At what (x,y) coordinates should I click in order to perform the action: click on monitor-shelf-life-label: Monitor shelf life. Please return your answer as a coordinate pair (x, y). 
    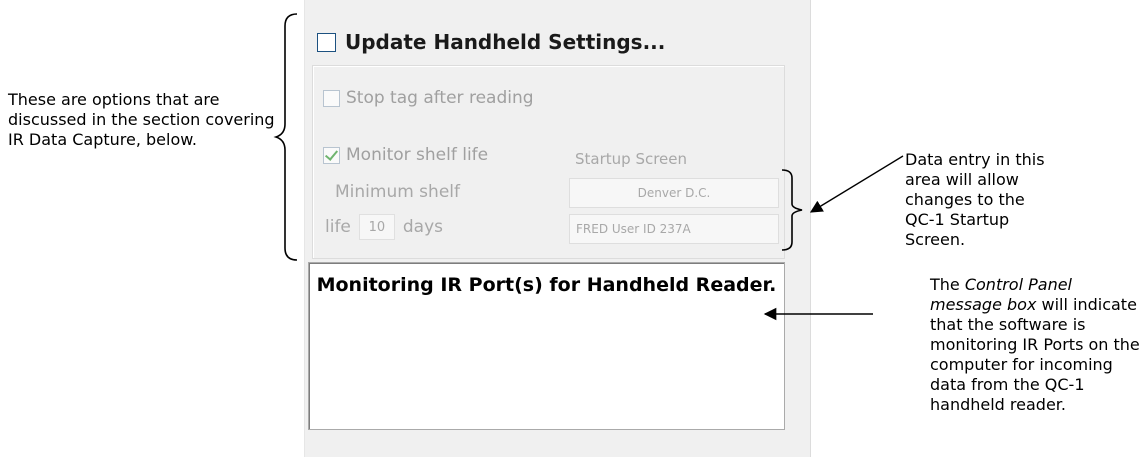
    Looking at the image, I should click on (417, 155).